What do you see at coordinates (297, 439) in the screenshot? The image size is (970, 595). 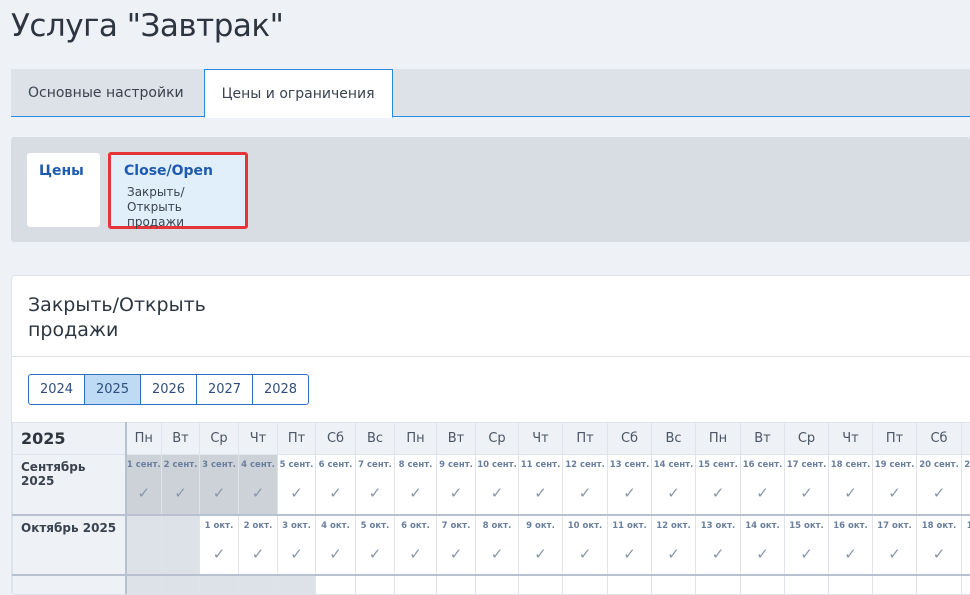 I see `weekday-header: Пт` at bounding box center [297, 439].